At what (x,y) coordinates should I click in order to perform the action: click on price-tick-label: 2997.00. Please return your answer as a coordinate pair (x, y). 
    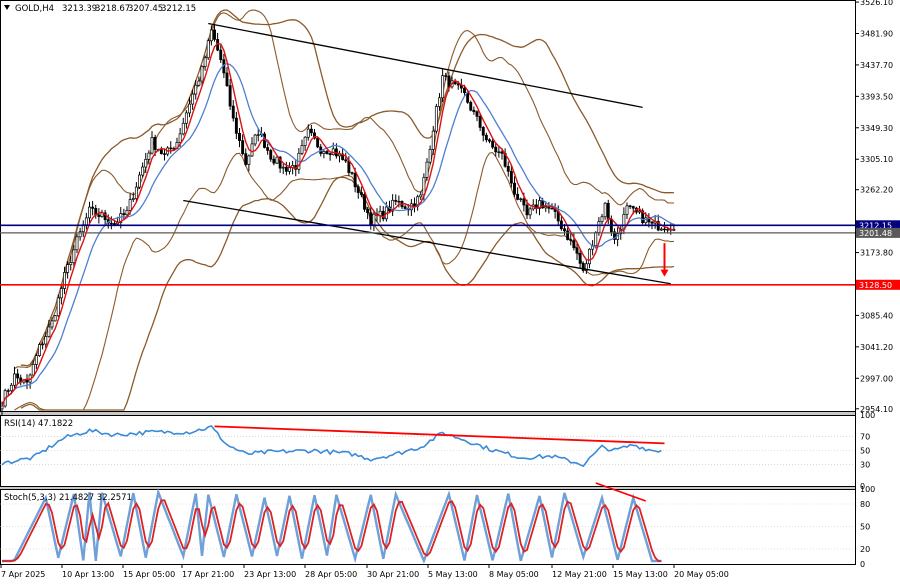
    Looking at the image, I should click on (876, 378).